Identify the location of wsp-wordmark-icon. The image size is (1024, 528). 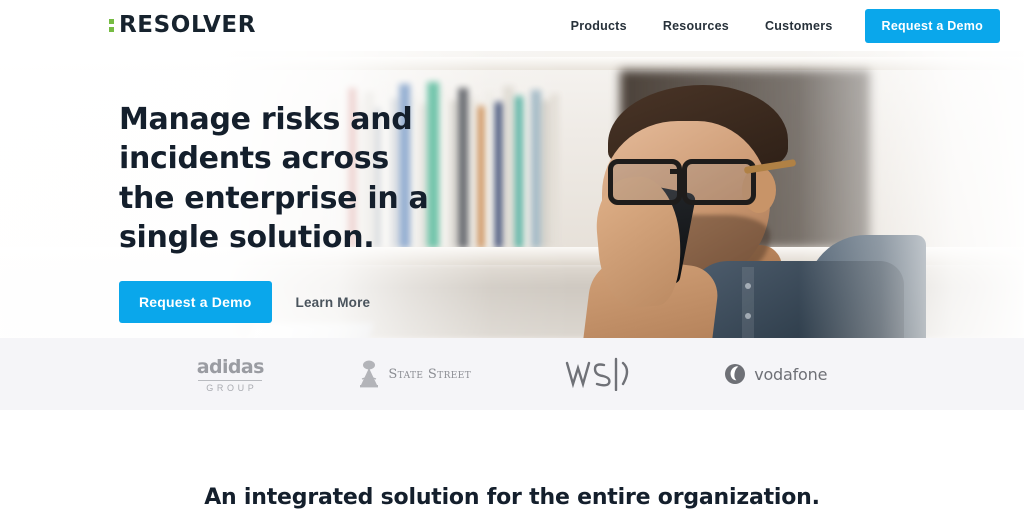
(596, 374).